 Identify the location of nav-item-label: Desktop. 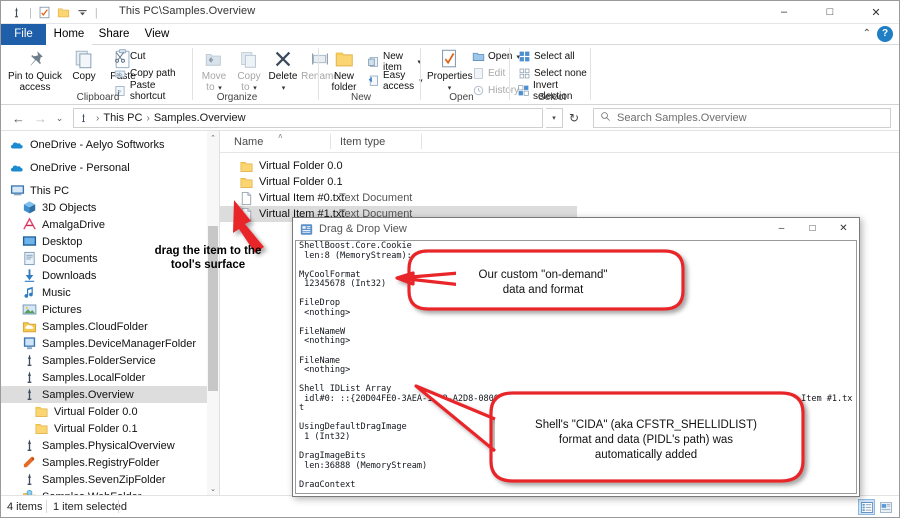
(62, 241).